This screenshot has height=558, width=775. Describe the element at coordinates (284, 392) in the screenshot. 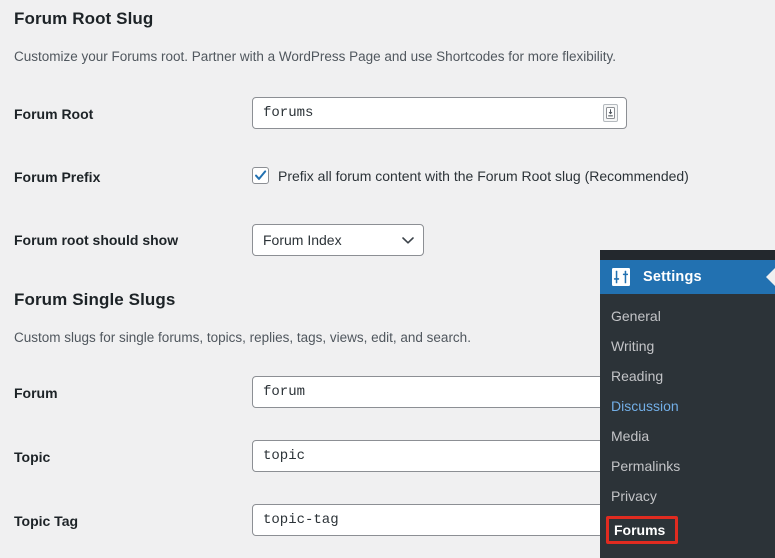

I see `forum-slug-input-value: forum` at that location.